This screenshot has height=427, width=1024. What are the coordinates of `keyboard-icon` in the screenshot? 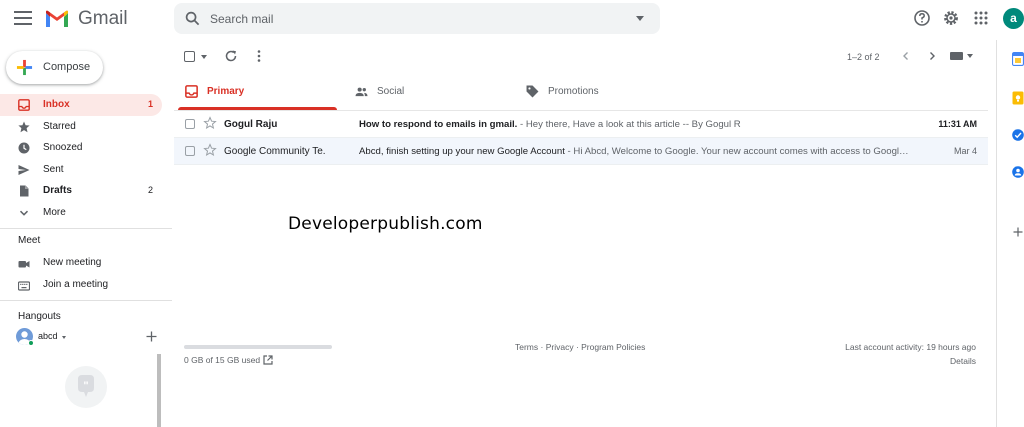 It's located at (24, 286).